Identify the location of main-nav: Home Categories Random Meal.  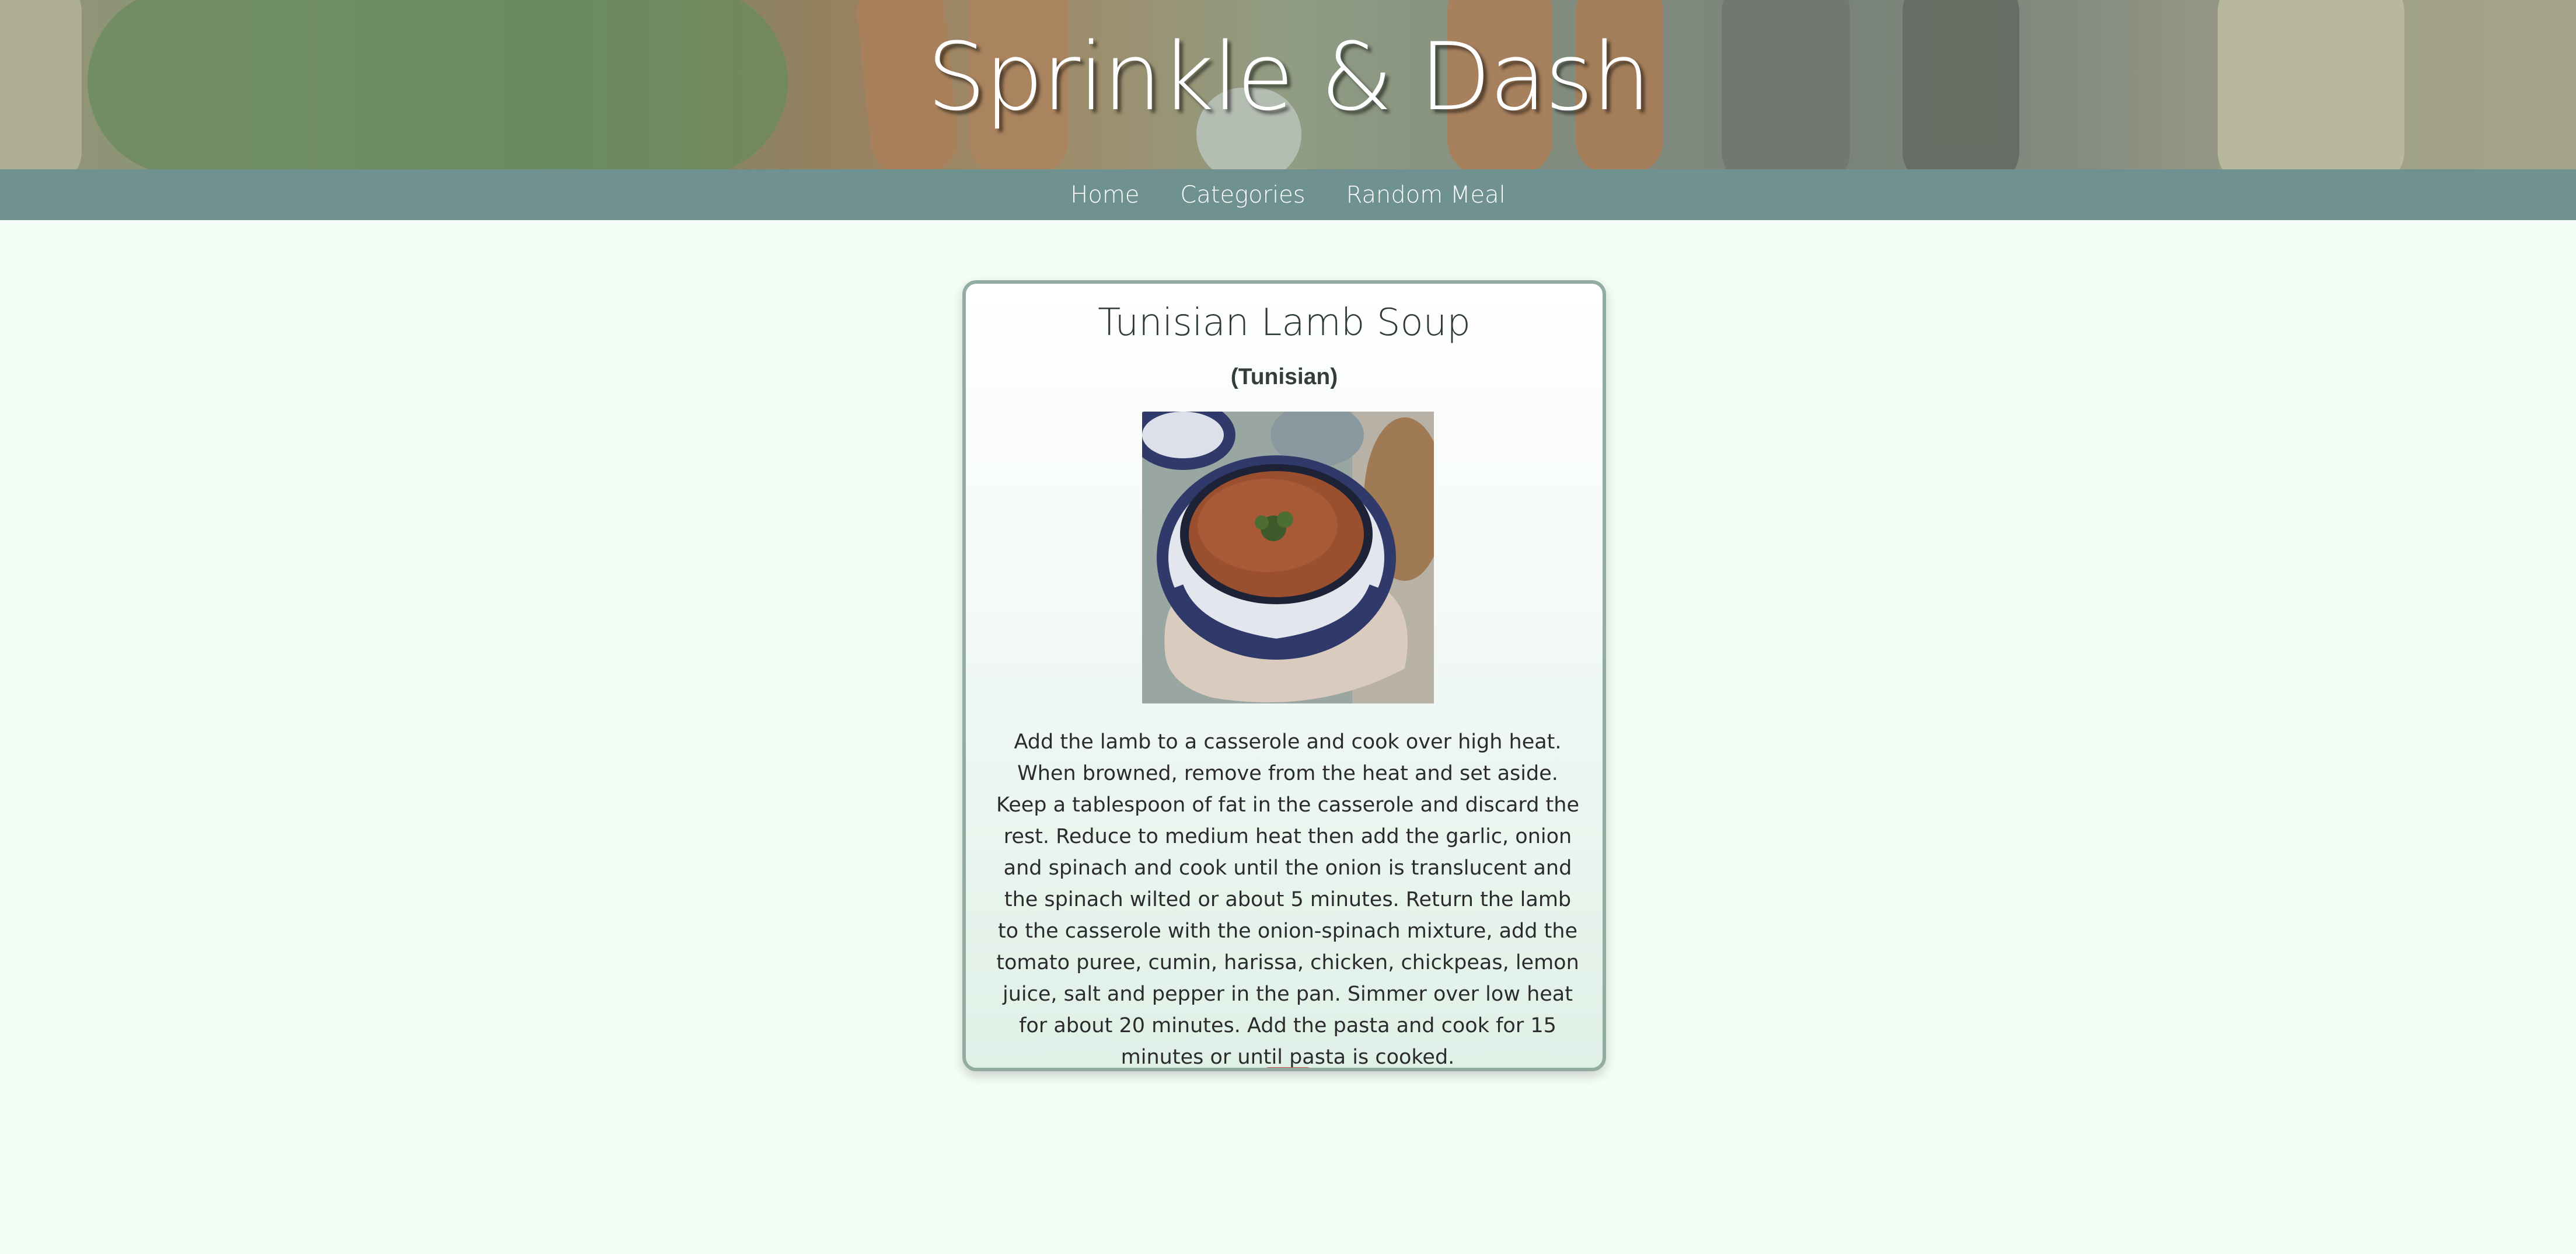
(1288, 194).